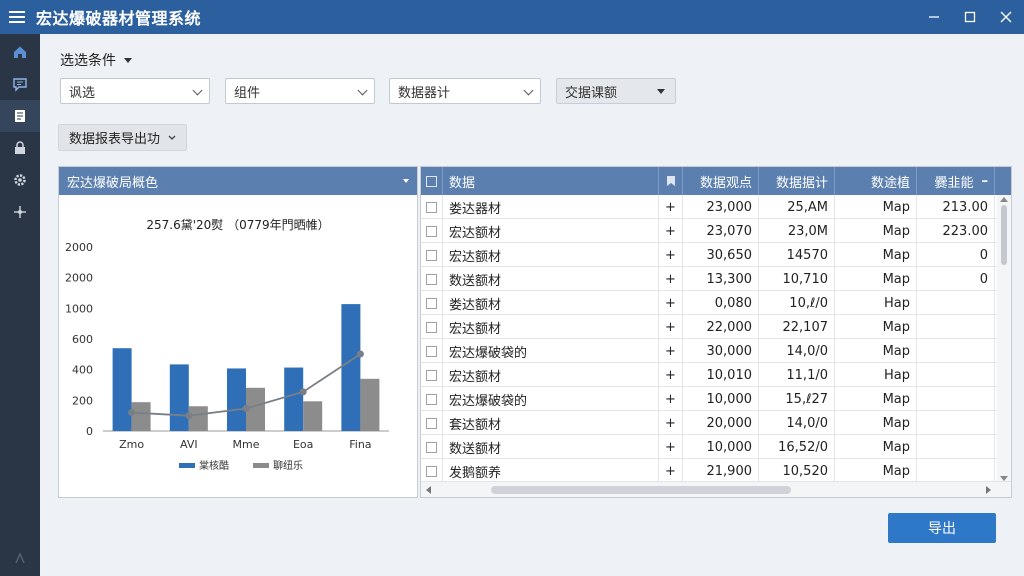  Describe the element at coordinates (716, 489) in the screenshot. I see `horizontal-scrollbar` at that location.